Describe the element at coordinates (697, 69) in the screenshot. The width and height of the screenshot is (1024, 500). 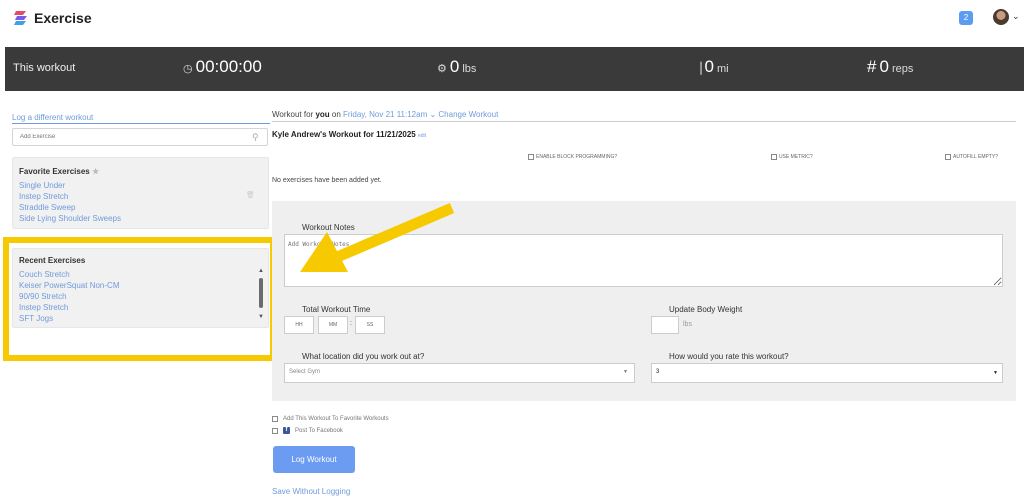
I see `shoe-icon: ▕` at that location.